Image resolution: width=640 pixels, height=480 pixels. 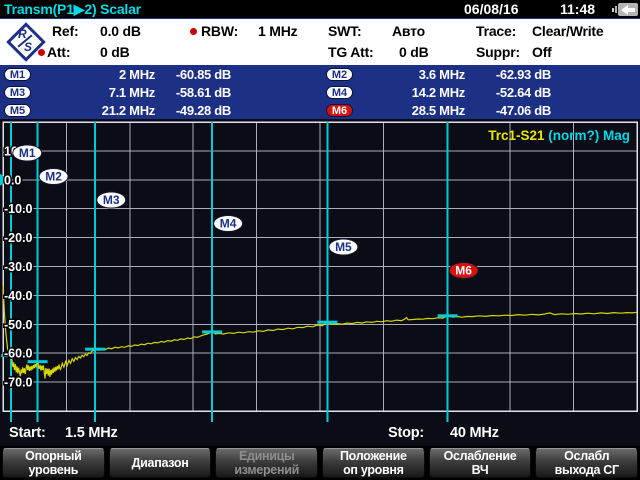 What do you see at coordinates (17, 92) in the screenshot?
I see `marker-badge-M3: M3` at bounding box center [17, 92].